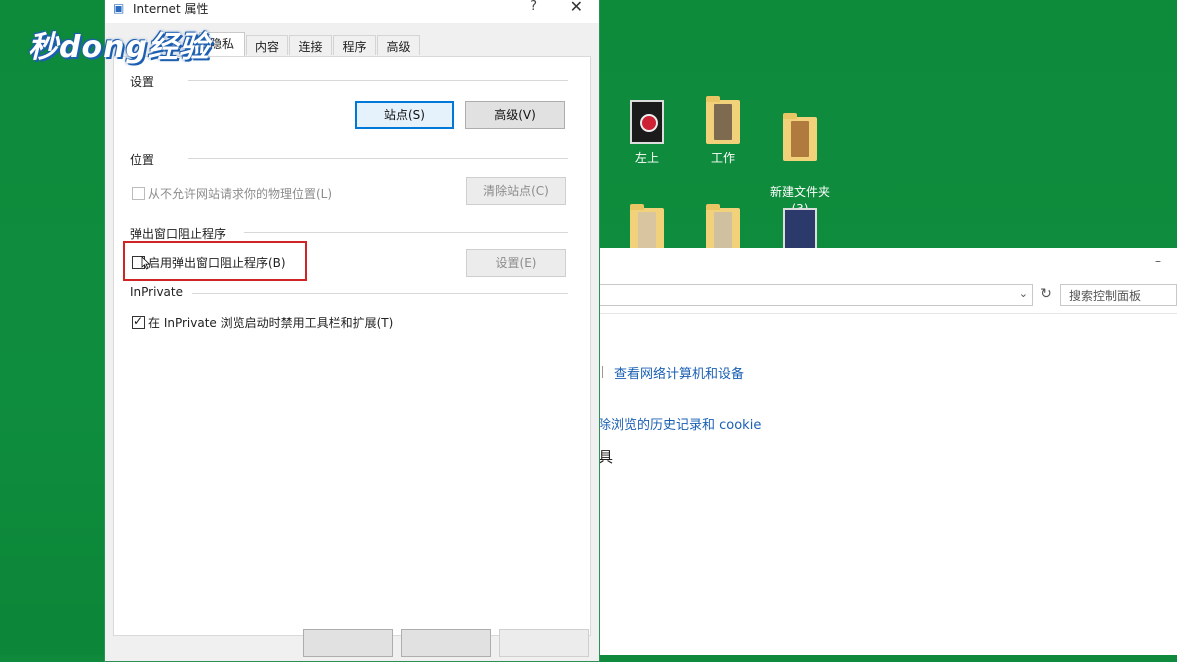  Describe the element at coordinates (606, 457) in the screenshot. I see `partial-text: 具` at that location.